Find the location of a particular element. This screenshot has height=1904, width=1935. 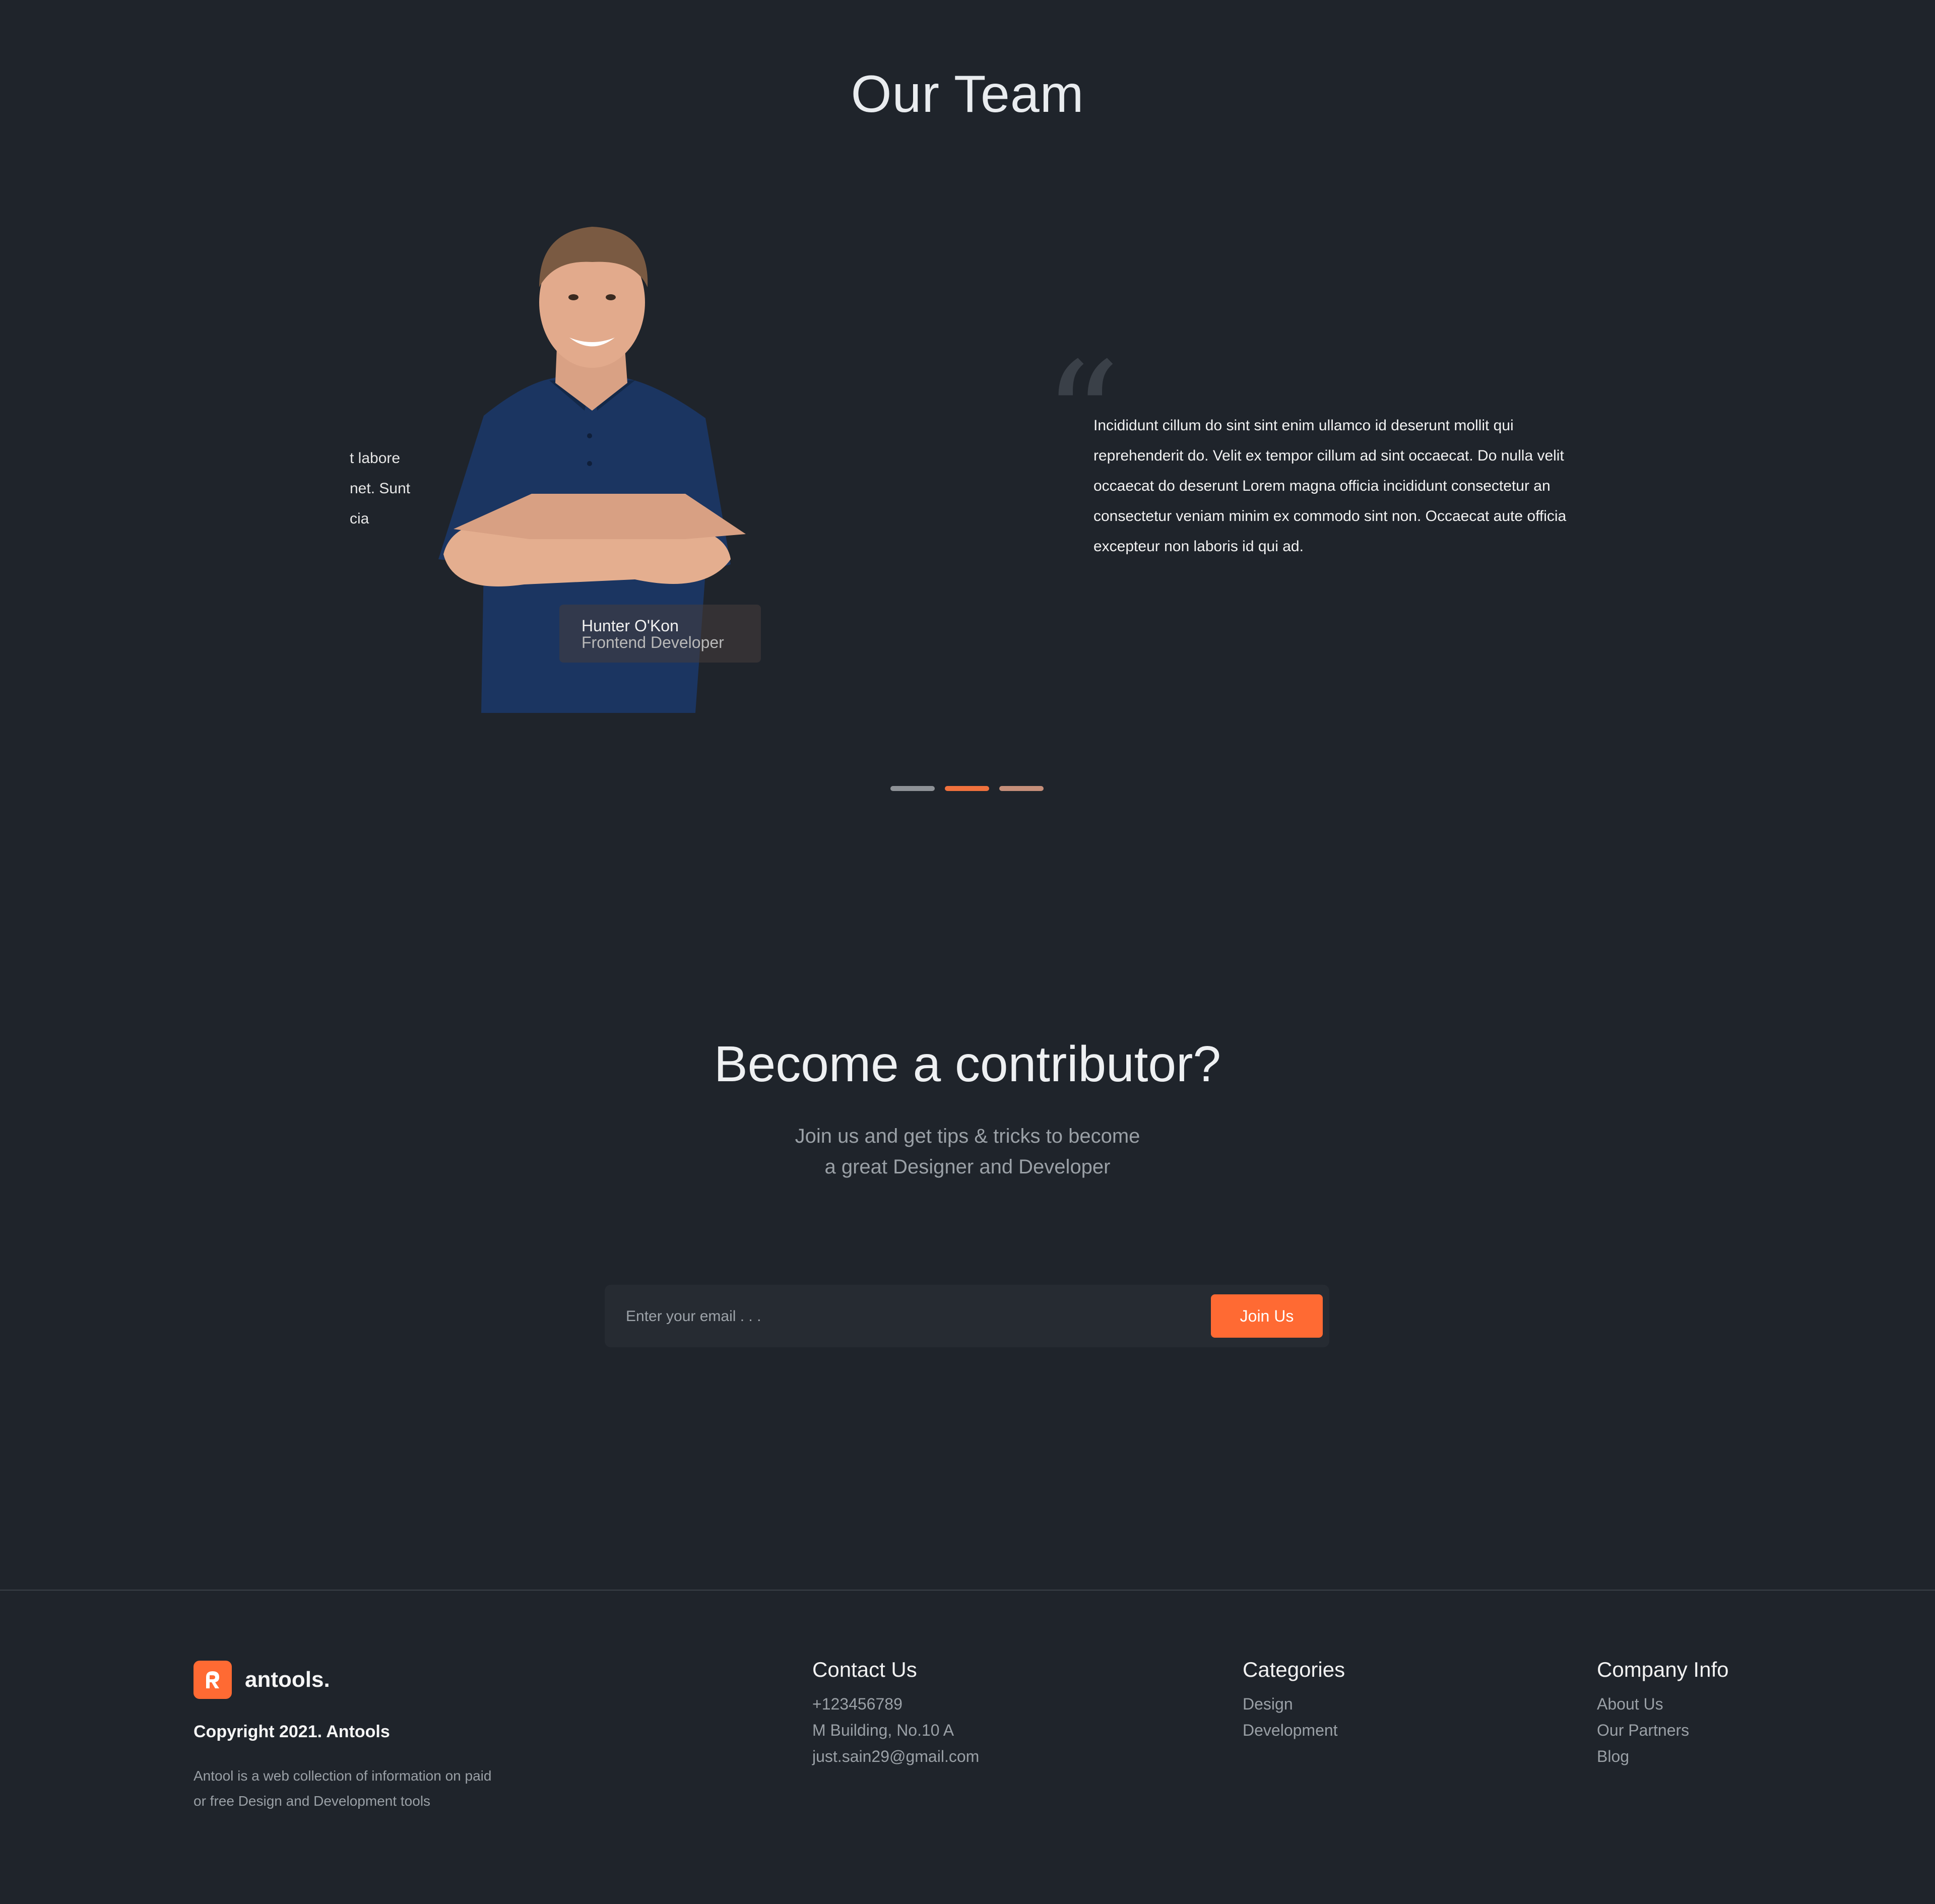

section-title-our-team: Our Team is located at coordinates (967, 94).